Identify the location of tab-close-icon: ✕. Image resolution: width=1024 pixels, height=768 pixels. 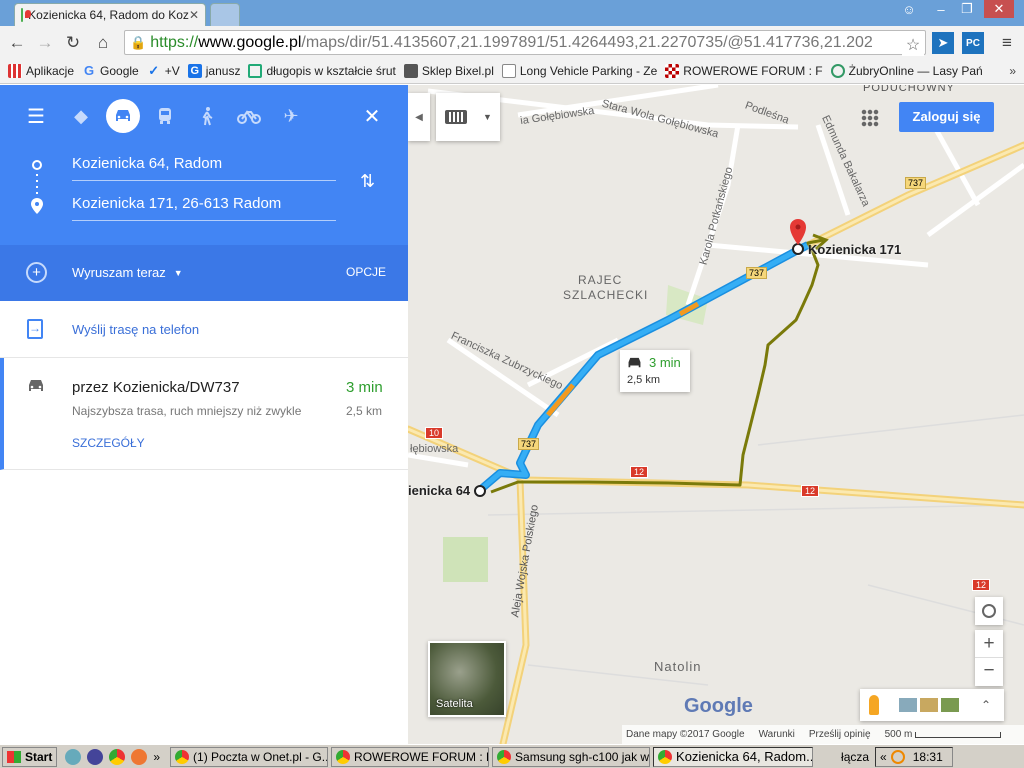
(194, 15).